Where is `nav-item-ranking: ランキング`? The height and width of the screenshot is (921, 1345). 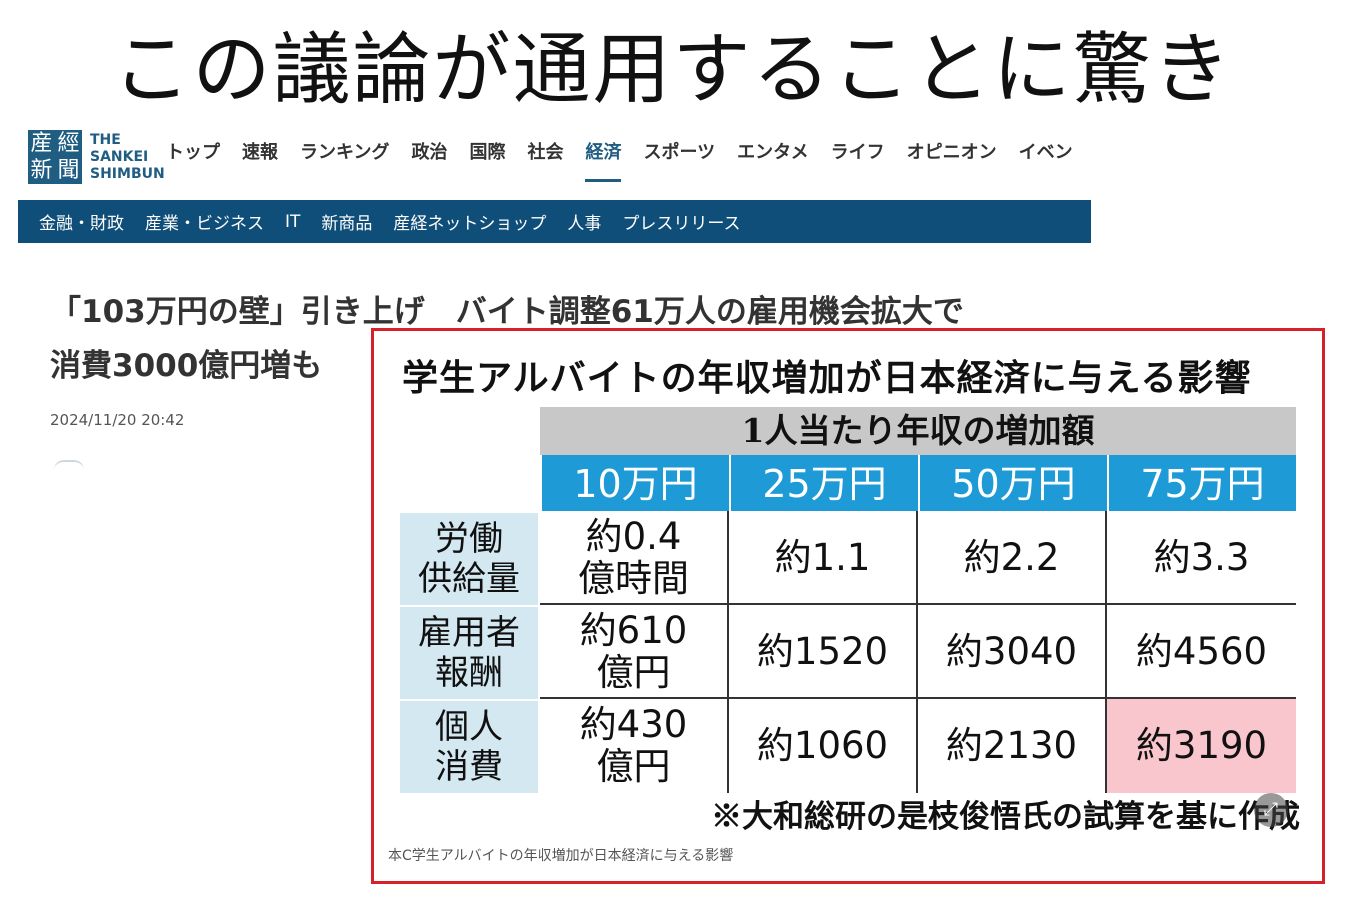 nav-item-ranking: ランキング is located at coordinates (344, 160).